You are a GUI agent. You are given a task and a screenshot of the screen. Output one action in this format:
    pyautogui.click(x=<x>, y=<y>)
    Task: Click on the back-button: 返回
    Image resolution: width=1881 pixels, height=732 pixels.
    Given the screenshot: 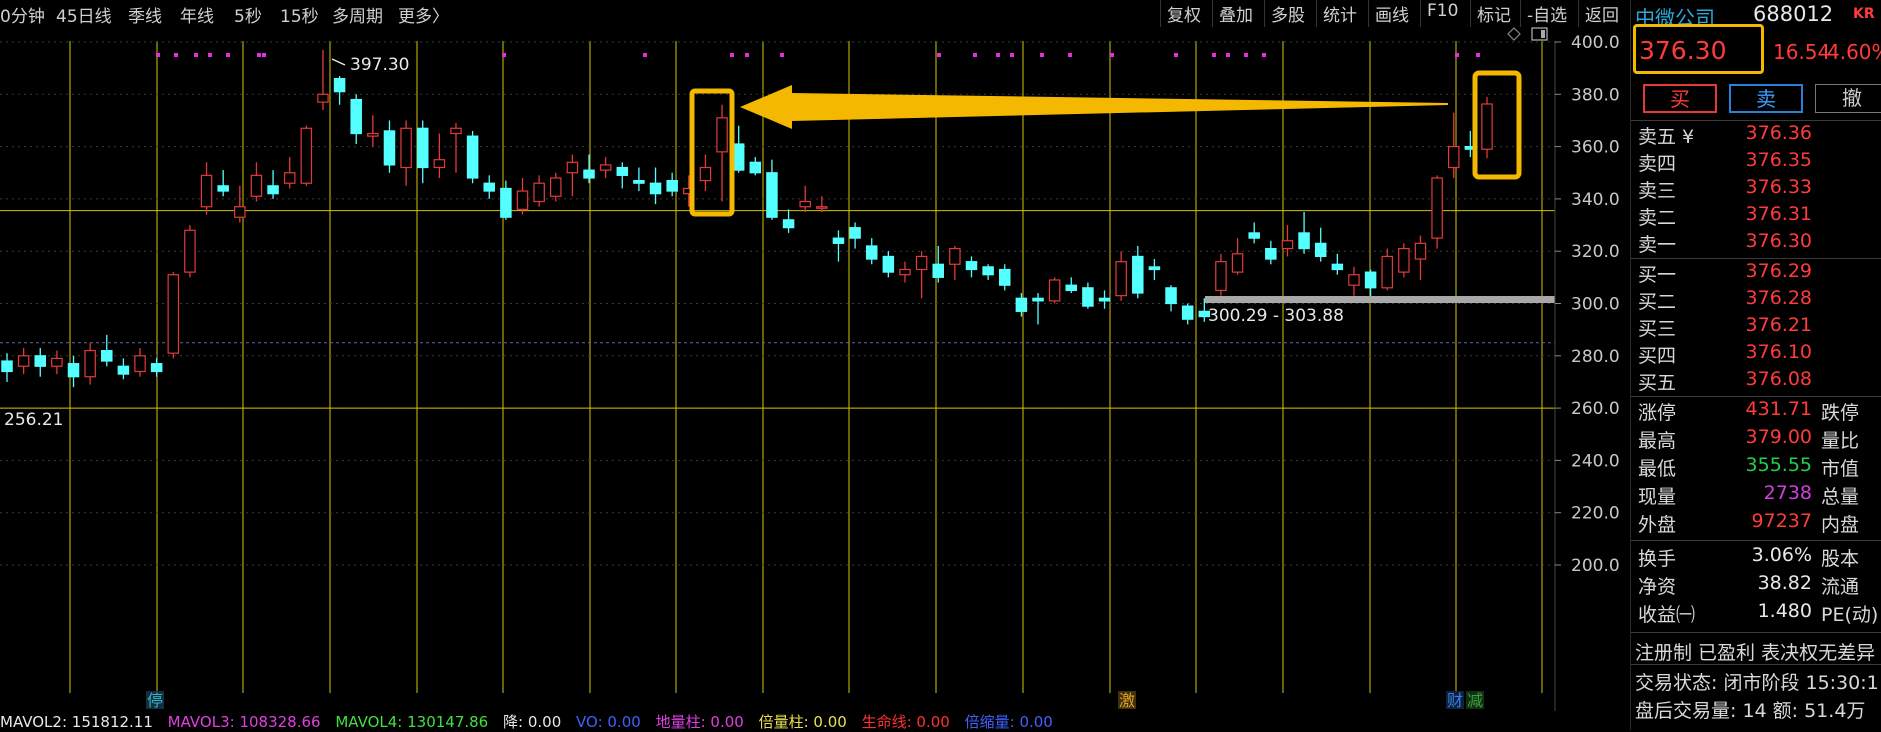 What is the action you would take?
    pyautogui.click(x=1601, y=13)
    